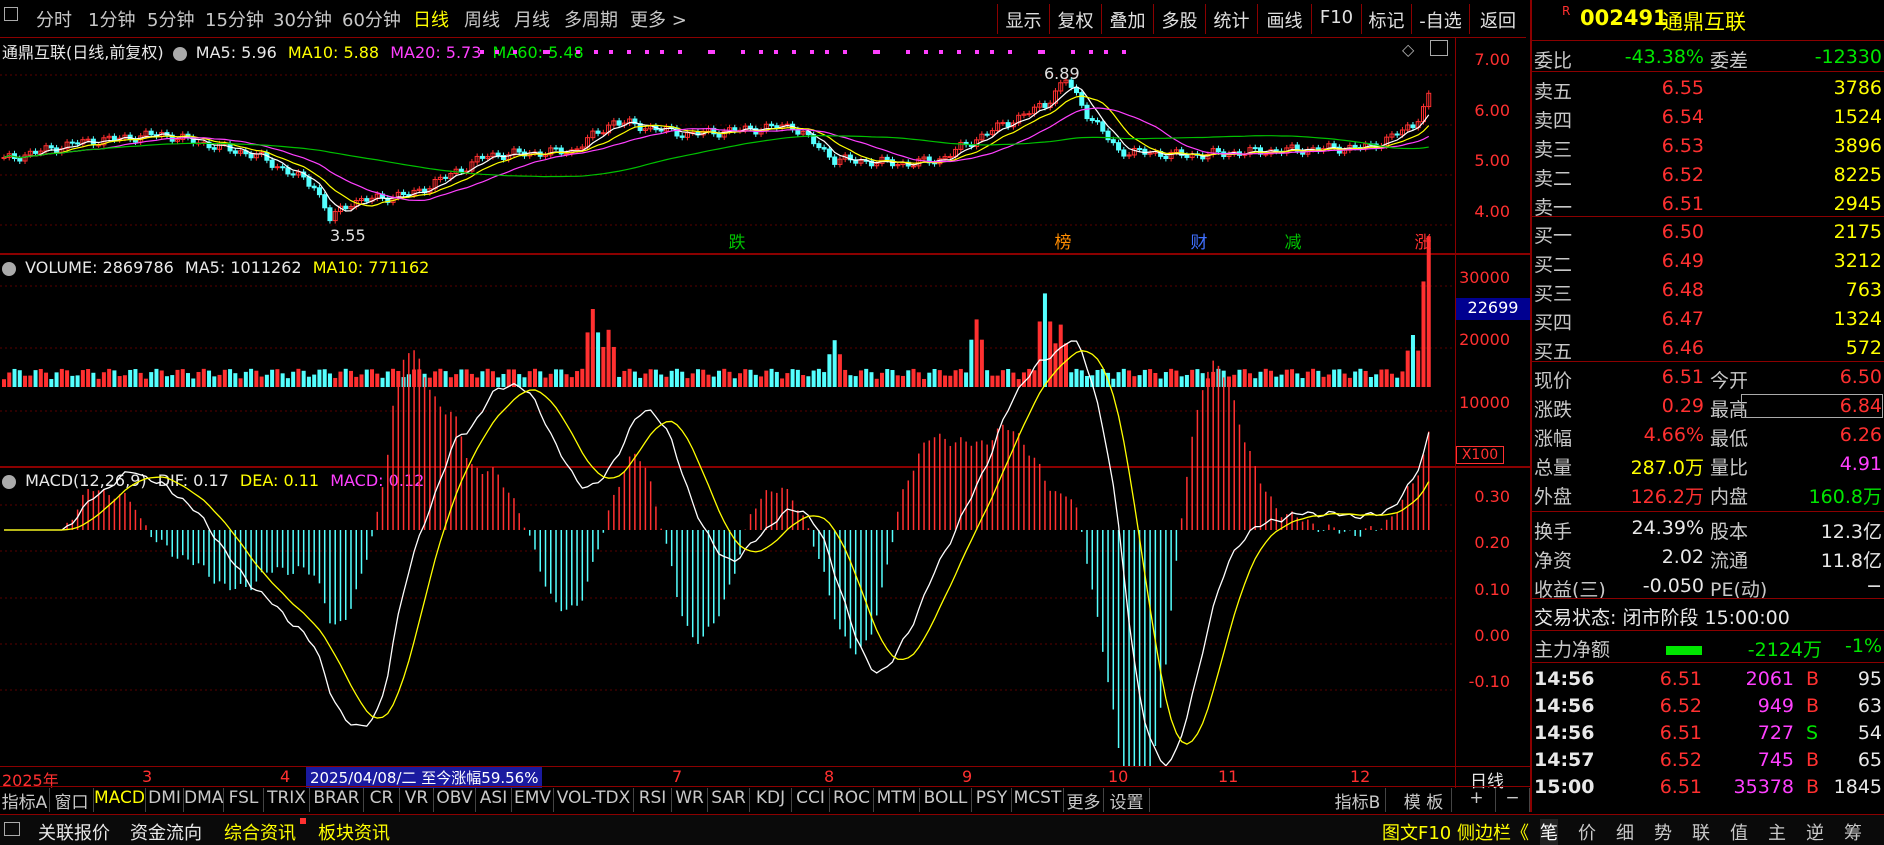 The width and height of the screenshot is (1884, 845). What do you see at coordinates (1127, 800) in the screenshot?
I see `indicator-tab-: 设置` at bounding box center [1127, 800].